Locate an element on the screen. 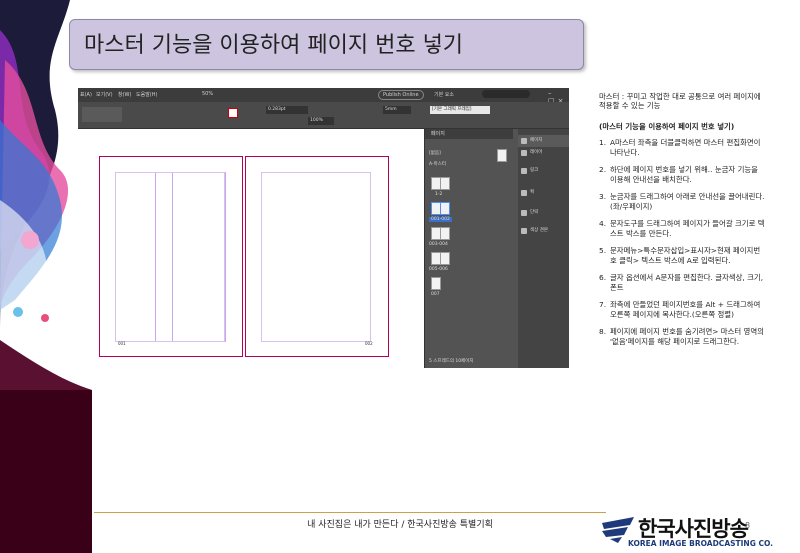  search-input is located at coordinates (506, 94).